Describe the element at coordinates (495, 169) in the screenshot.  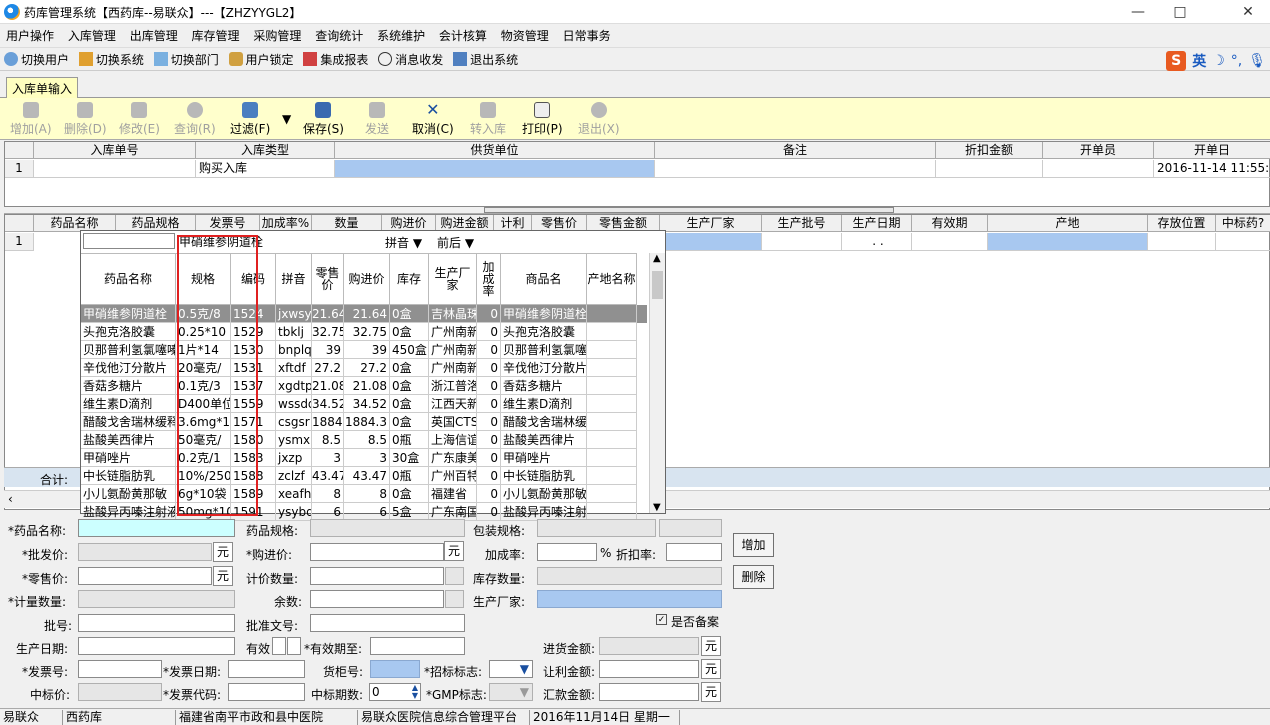
I see `supplier-cell` at that location.